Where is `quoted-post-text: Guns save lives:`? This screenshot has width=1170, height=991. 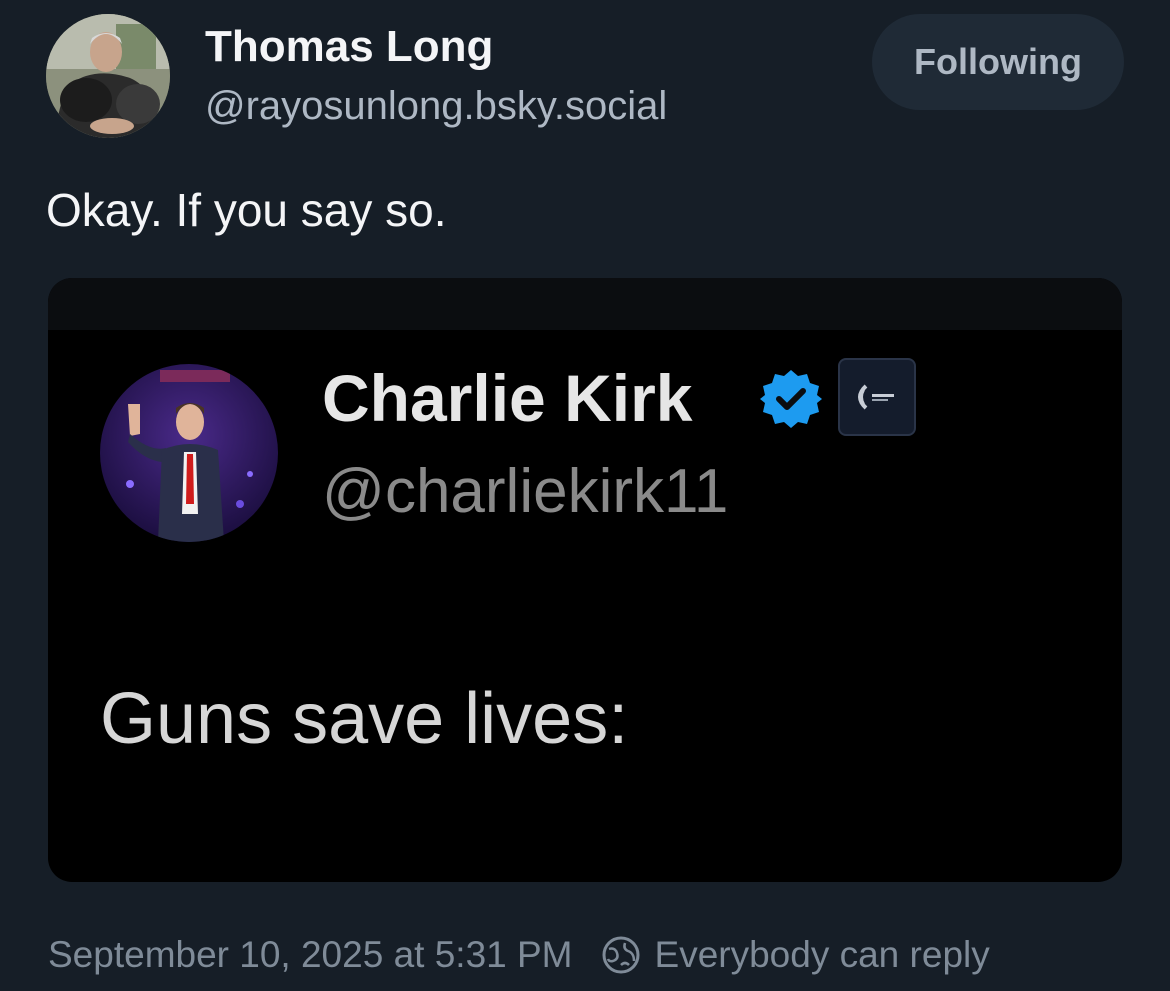 quoted-post-text: Guns save lives: is located at coordinates (364, 719).